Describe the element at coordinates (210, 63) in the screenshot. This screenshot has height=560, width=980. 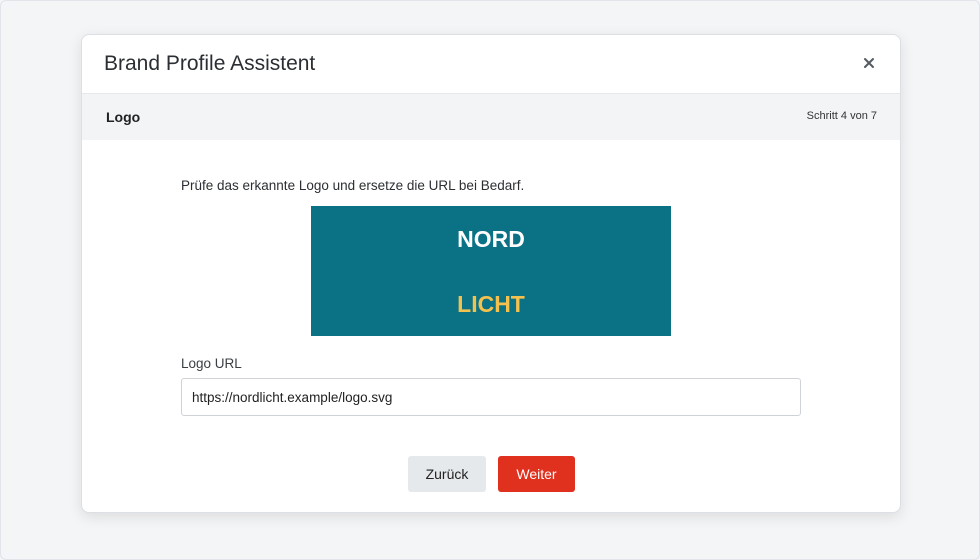
I see `dialog-title: Brand Profile Assistent` at that location.